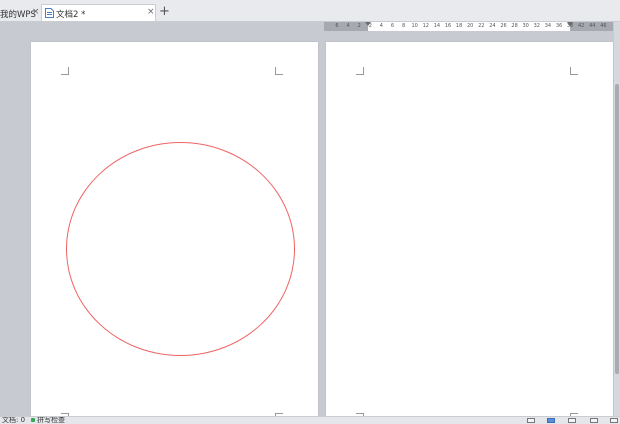  Describe the element at coordinates (572, 420) in the screenshot. I see `web-layout-icon` at that location.